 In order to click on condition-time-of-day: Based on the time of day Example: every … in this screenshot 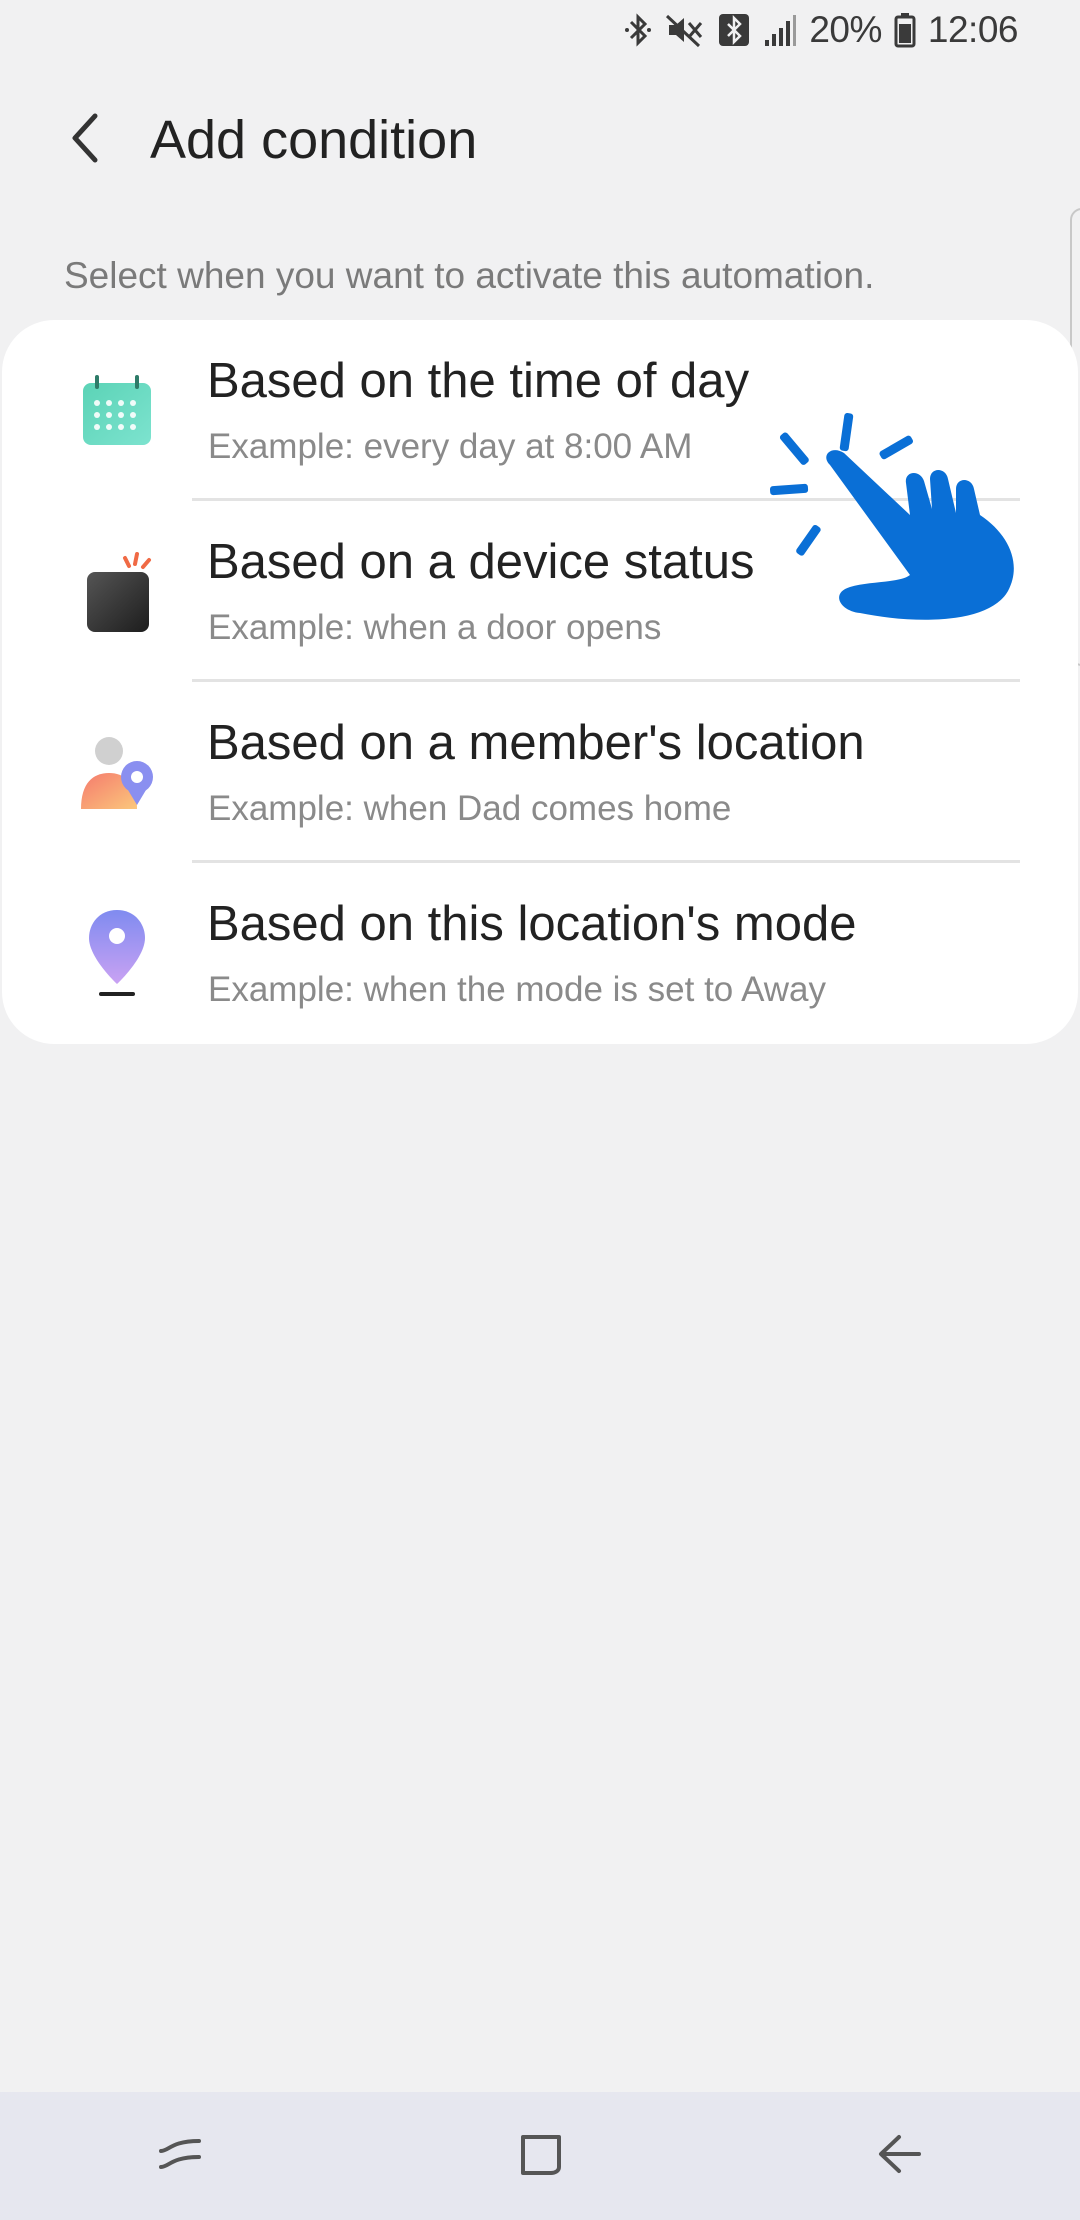, I will do `click(540, 410)`.